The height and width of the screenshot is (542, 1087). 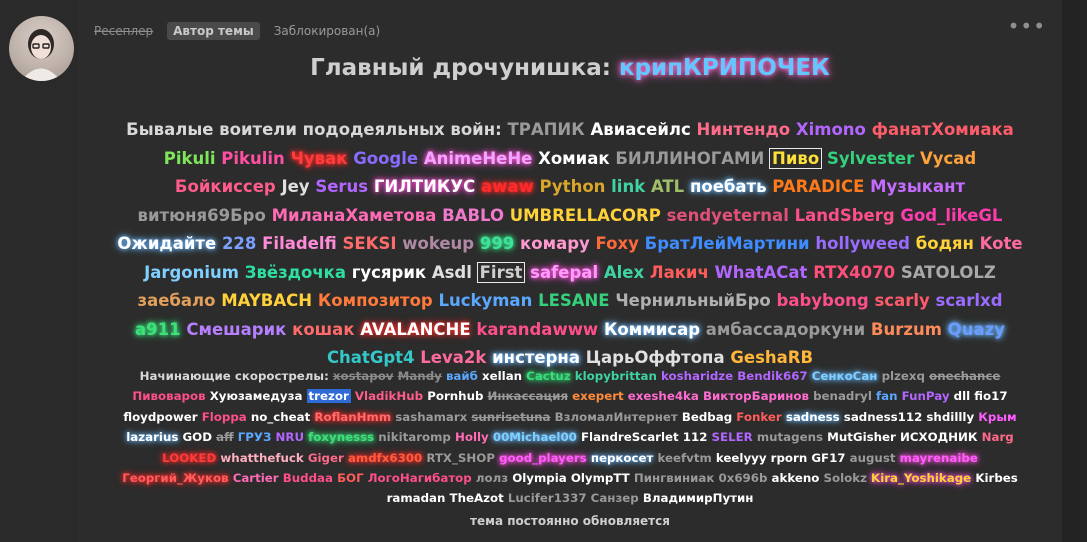 What do you see at coordinates (497, 243) in the screenshot?
I see `username-link: 999` at bounding box center [497, 243].